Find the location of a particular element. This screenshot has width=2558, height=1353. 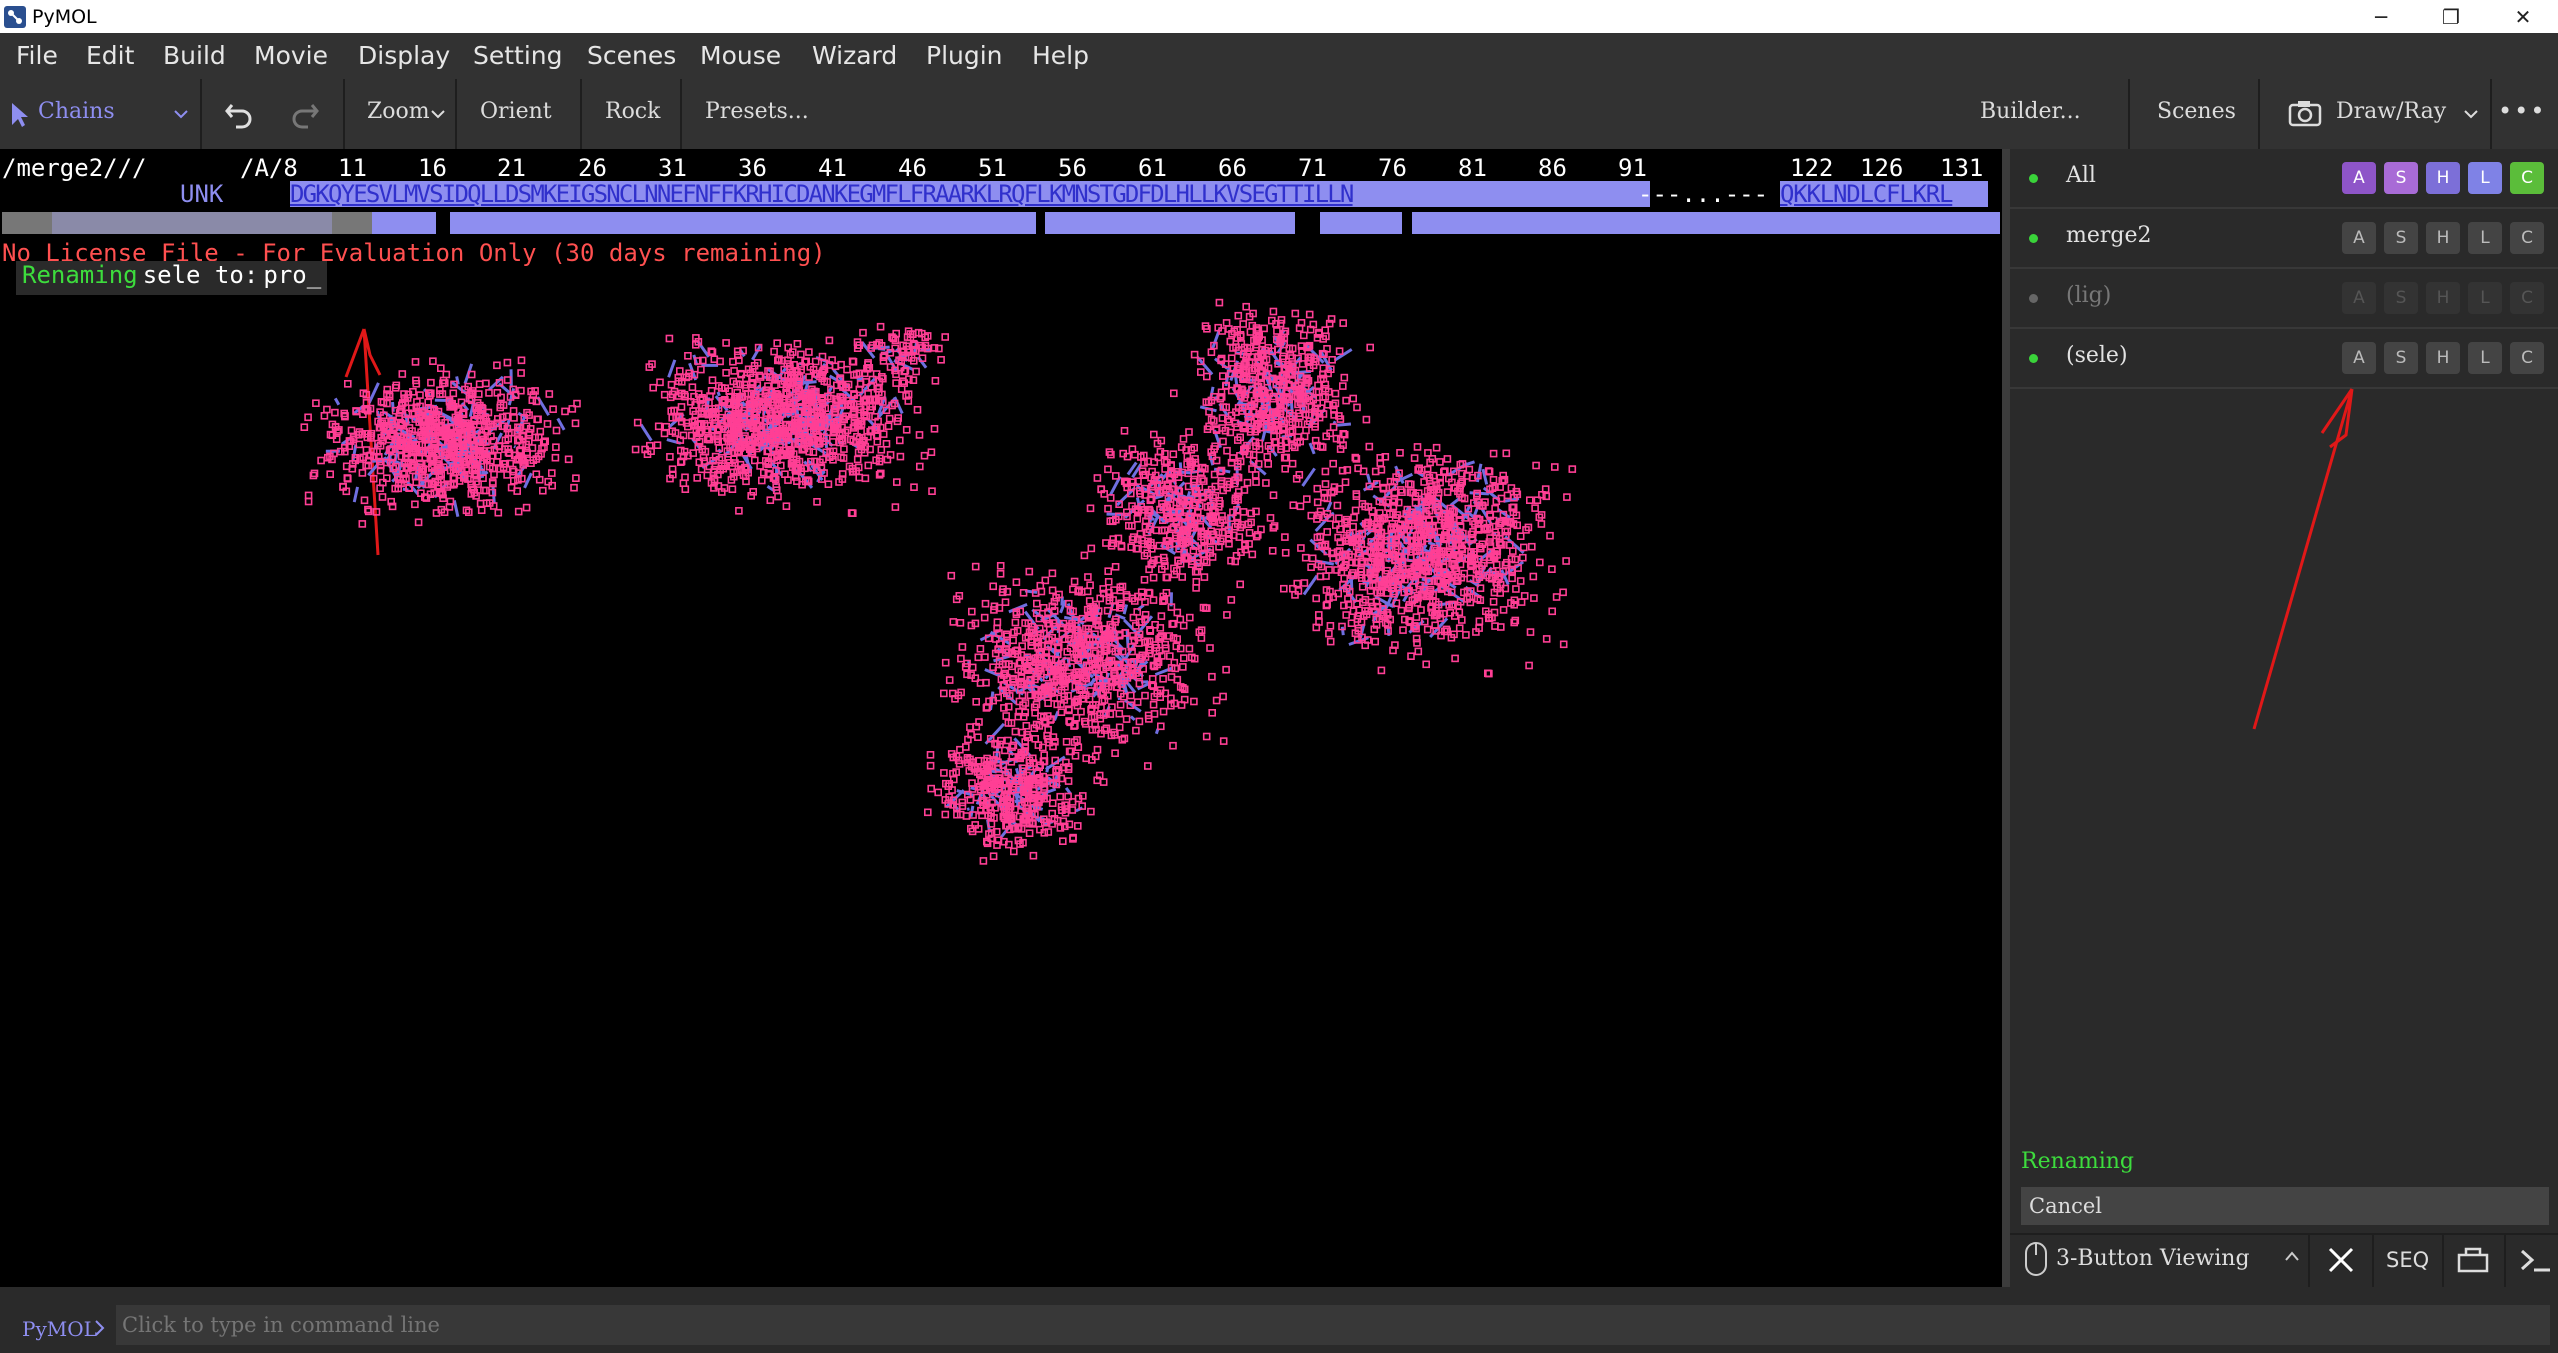

status-bar is located at coordinates (1279, 1293).